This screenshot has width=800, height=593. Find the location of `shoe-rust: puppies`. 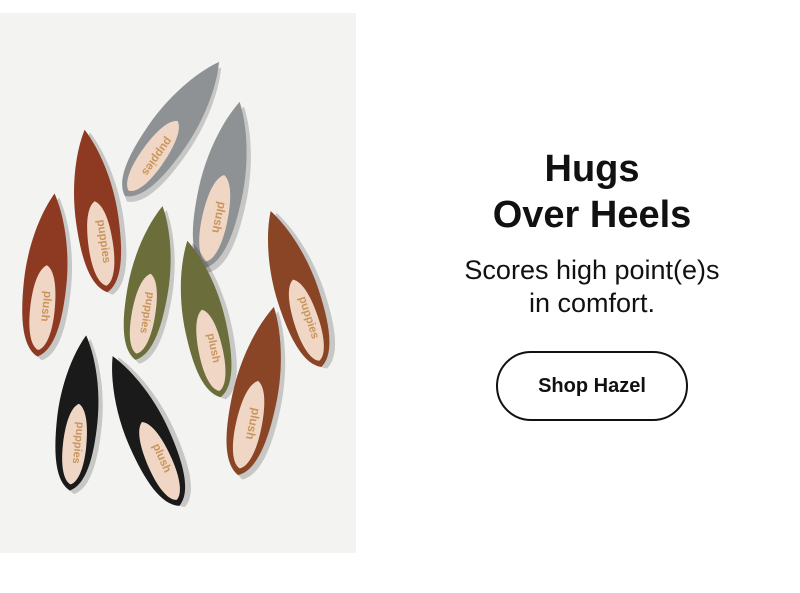

shoe-rust: puppies is located at coordinates (98, 212).